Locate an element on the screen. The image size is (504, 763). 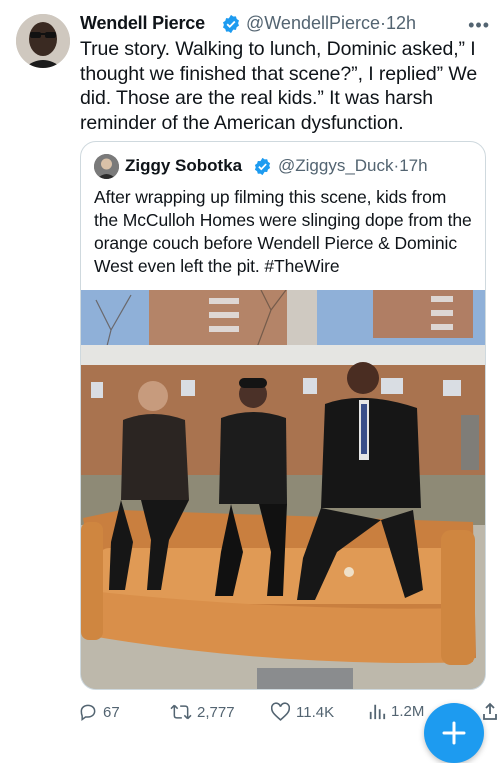
tweet-header: Wendell Pierce @WendellPierce·12h ••• is located at coordinates (285, 25).